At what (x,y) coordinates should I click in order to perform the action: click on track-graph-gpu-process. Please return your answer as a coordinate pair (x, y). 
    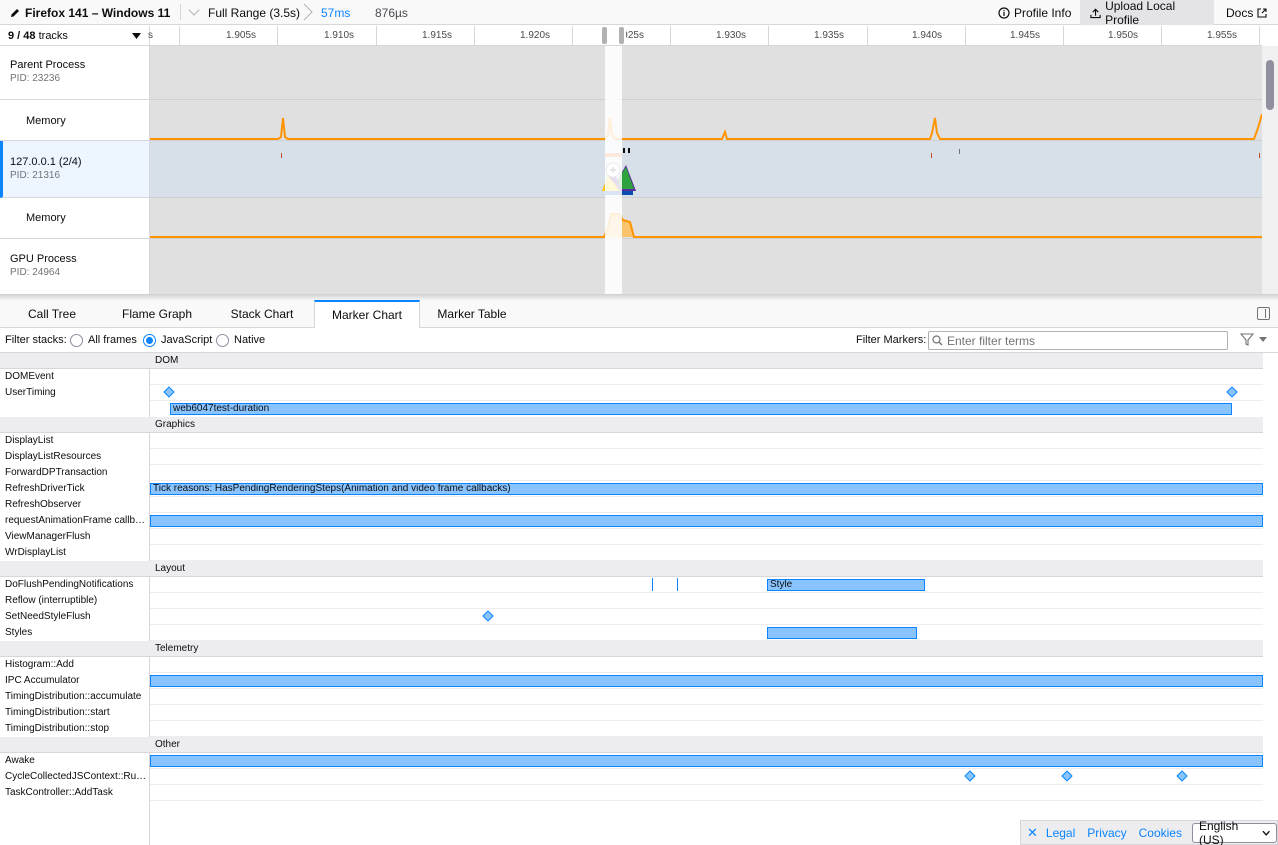
    Looking at the image, I should click on (706, 267).